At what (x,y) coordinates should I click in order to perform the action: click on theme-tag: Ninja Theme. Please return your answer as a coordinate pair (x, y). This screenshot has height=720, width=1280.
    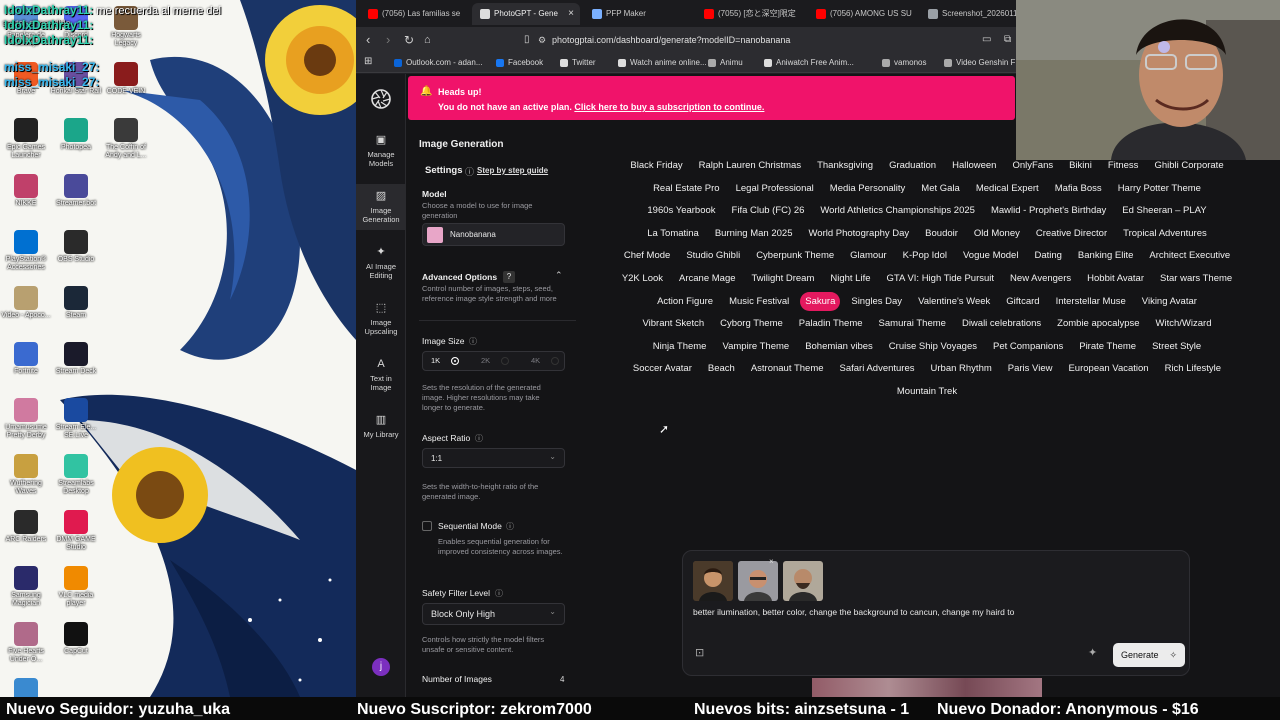
    Looking at the image, I should click on (680, 346).